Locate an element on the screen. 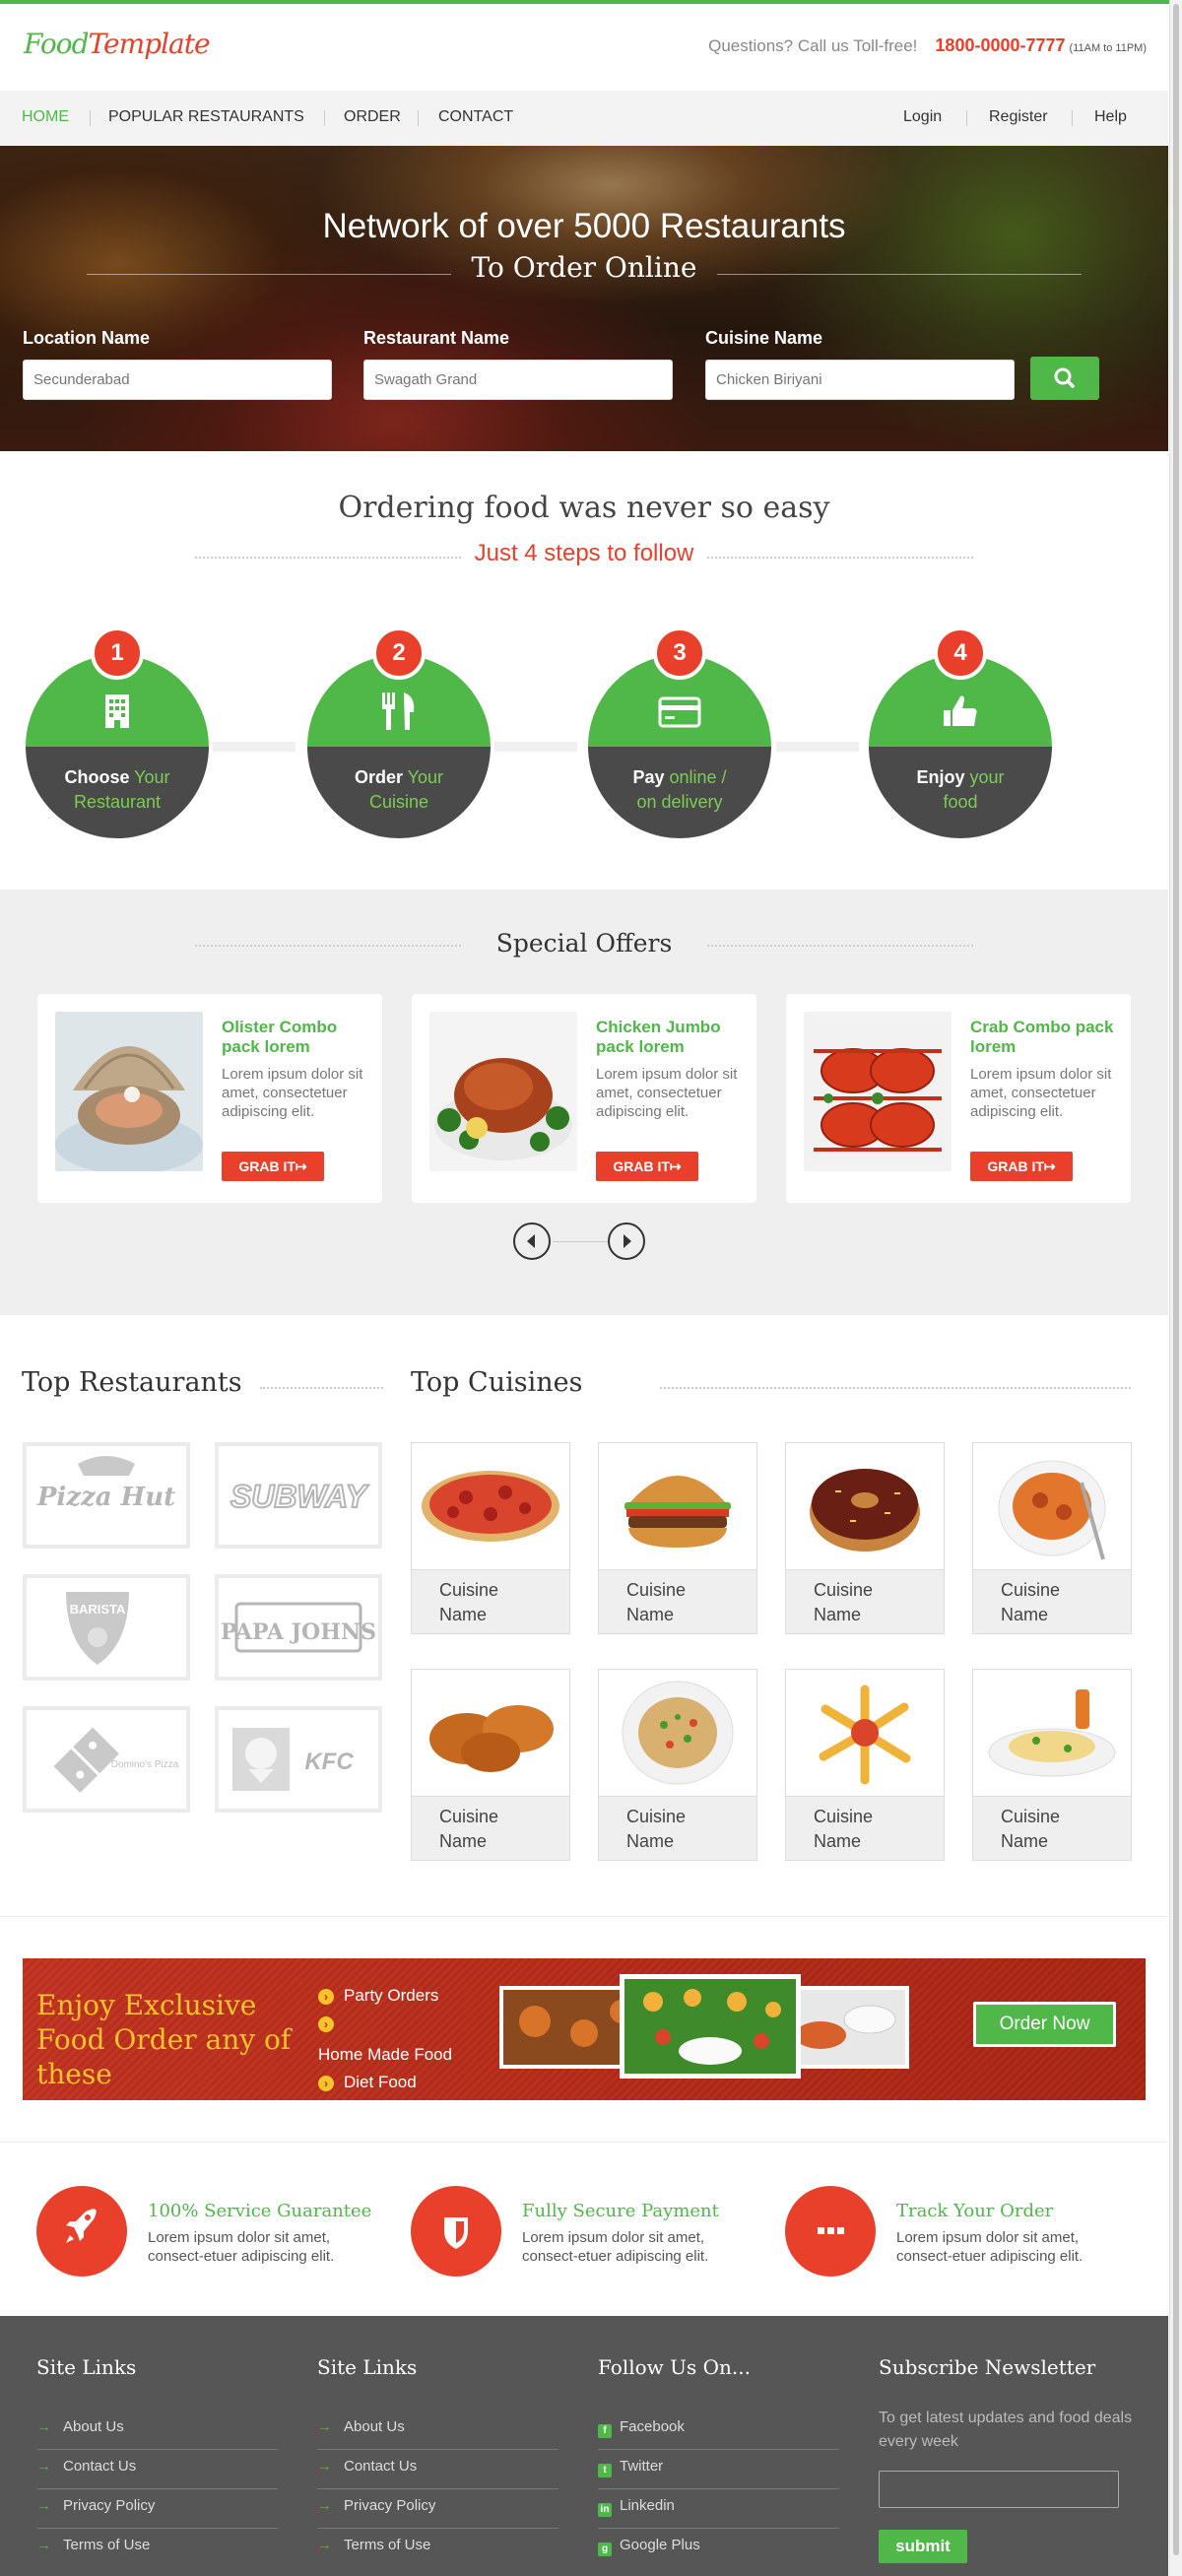 Image resolution: width=1182 pixels, height=2576 pixels. newsletter-email-input is located at coordinates (999, 2489).